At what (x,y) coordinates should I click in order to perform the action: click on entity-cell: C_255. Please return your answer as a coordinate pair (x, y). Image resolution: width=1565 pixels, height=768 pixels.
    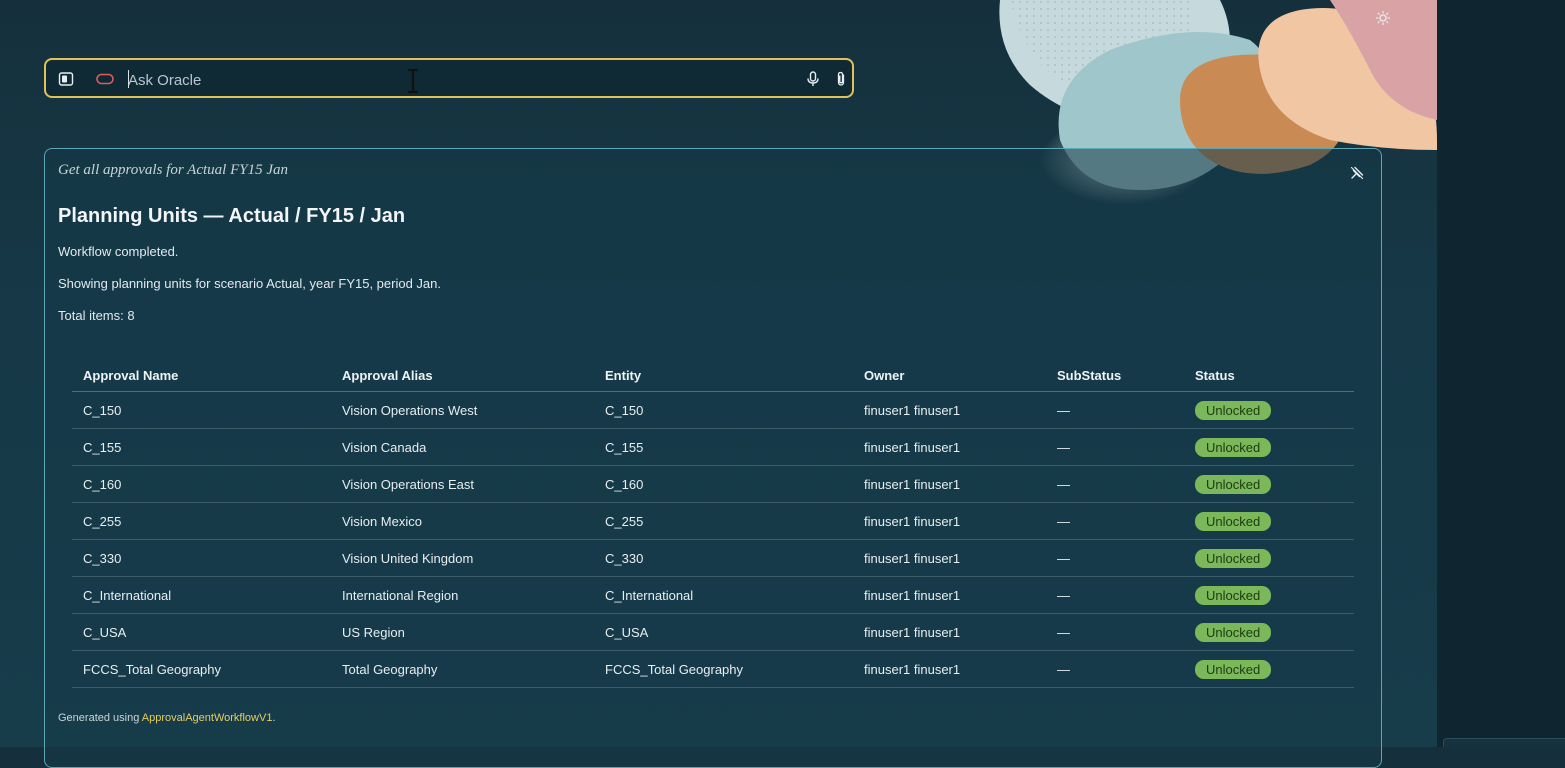
    Looking at the image, I should click on (723, 521).